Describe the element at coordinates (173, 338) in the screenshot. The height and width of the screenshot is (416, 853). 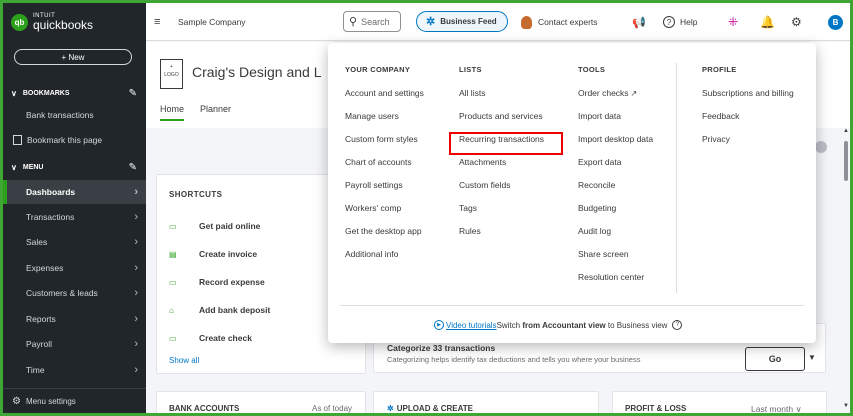
I see `check-icon: ▭` at that location.